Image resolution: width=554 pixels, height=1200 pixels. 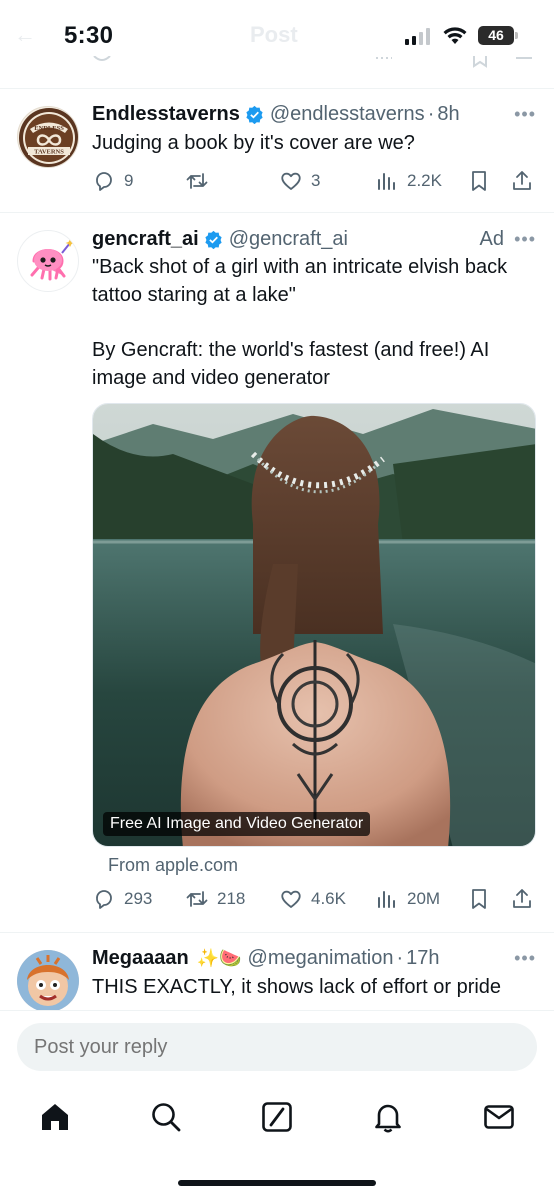 What do you see at coordinates (328, 898) in the screenshot?
I see `like-count: 4.6K` at bounding box center [328, 898].